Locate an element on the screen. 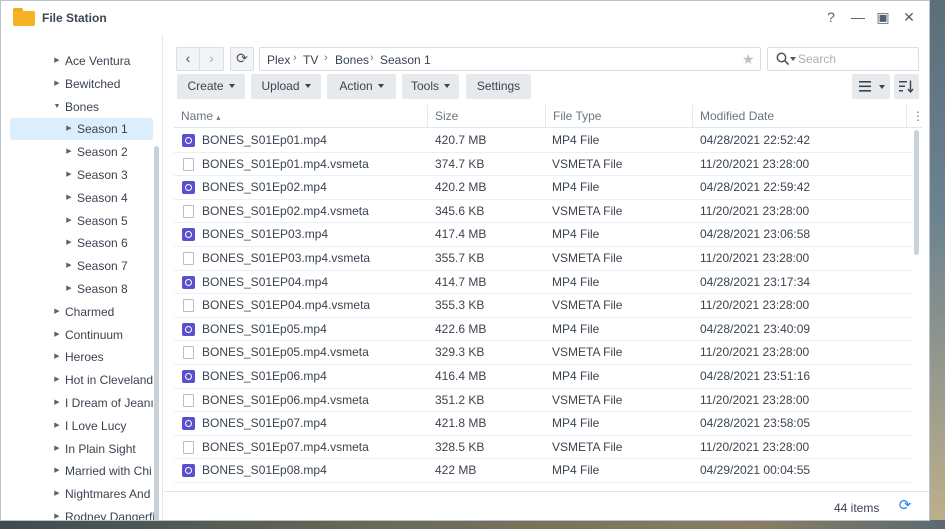  title-bar: File Station ? — ▣ ✕ is located at coordinates (465, 17).